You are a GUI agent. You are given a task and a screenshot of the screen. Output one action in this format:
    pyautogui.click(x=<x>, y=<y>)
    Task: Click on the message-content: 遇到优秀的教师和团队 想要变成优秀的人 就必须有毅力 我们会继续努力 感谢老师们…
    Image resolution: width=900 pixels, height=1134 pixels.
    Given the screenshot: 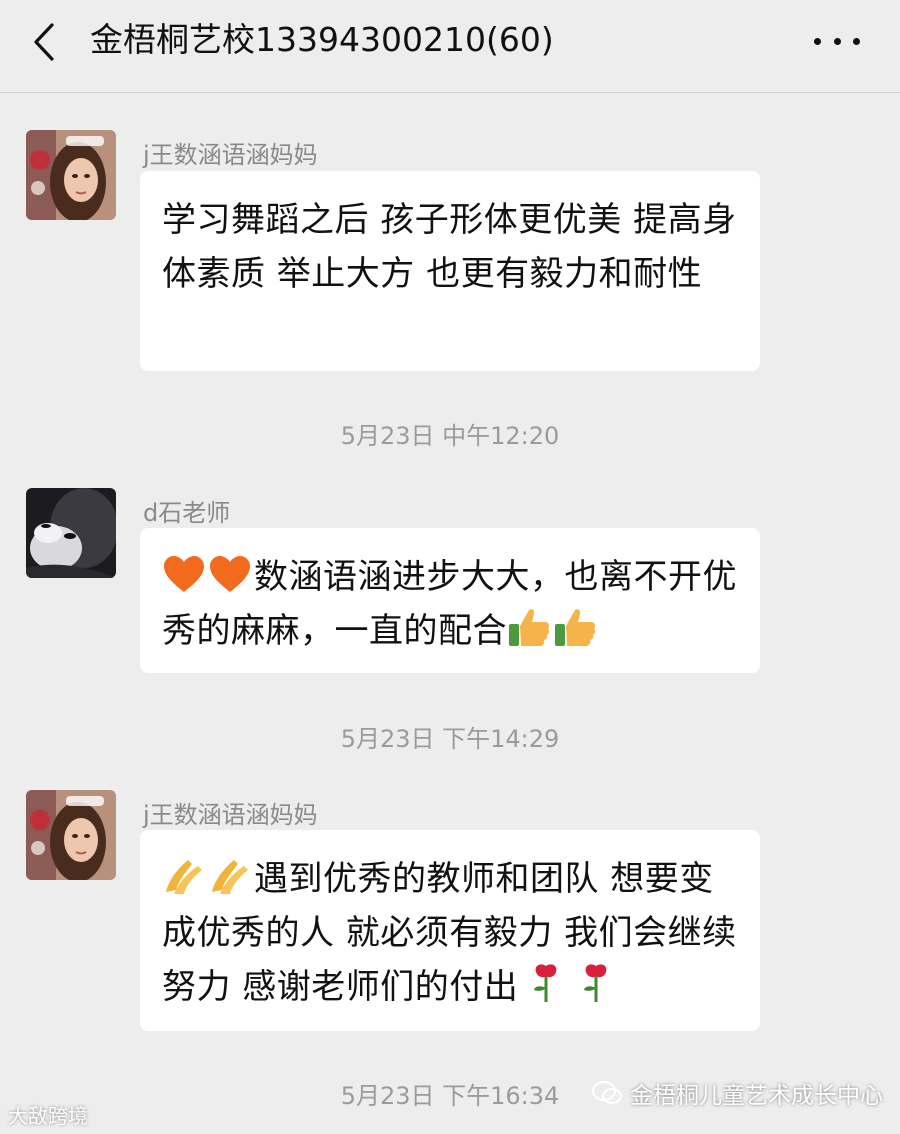 What is the action you would take?
    pyautogui.click(x=451, y=933)
    